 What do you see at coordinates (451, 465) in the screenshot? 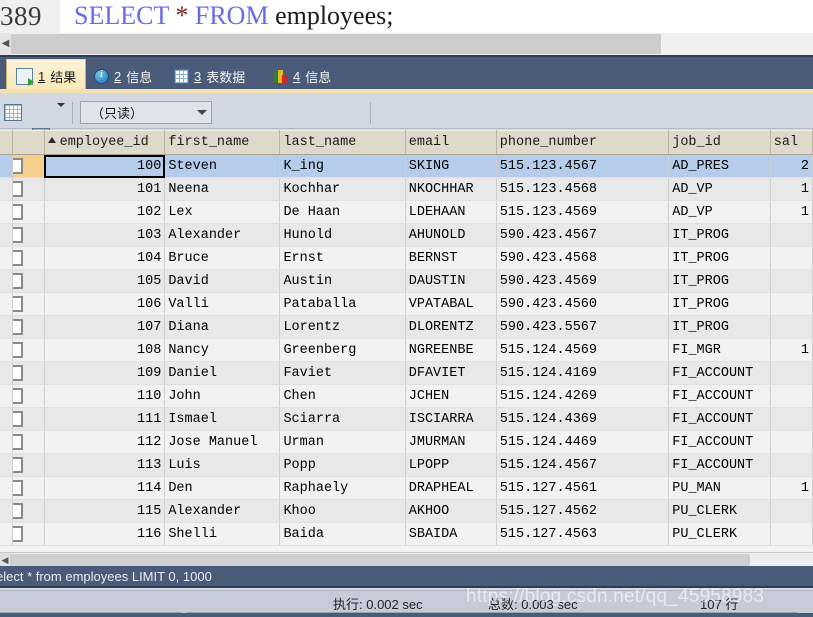
I see `cell-email: LPOPP` at bounding box center [451, 465].